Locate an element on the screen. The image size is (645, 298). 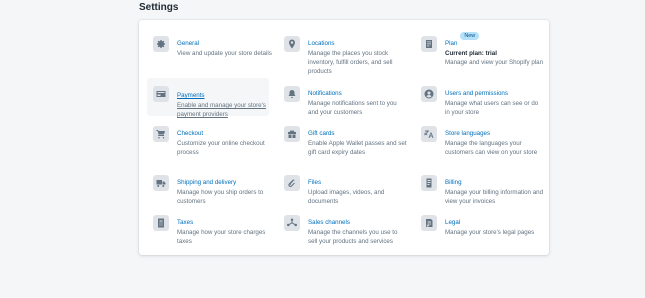
settings-item-title: Plan is located at coordinates (451, 44).